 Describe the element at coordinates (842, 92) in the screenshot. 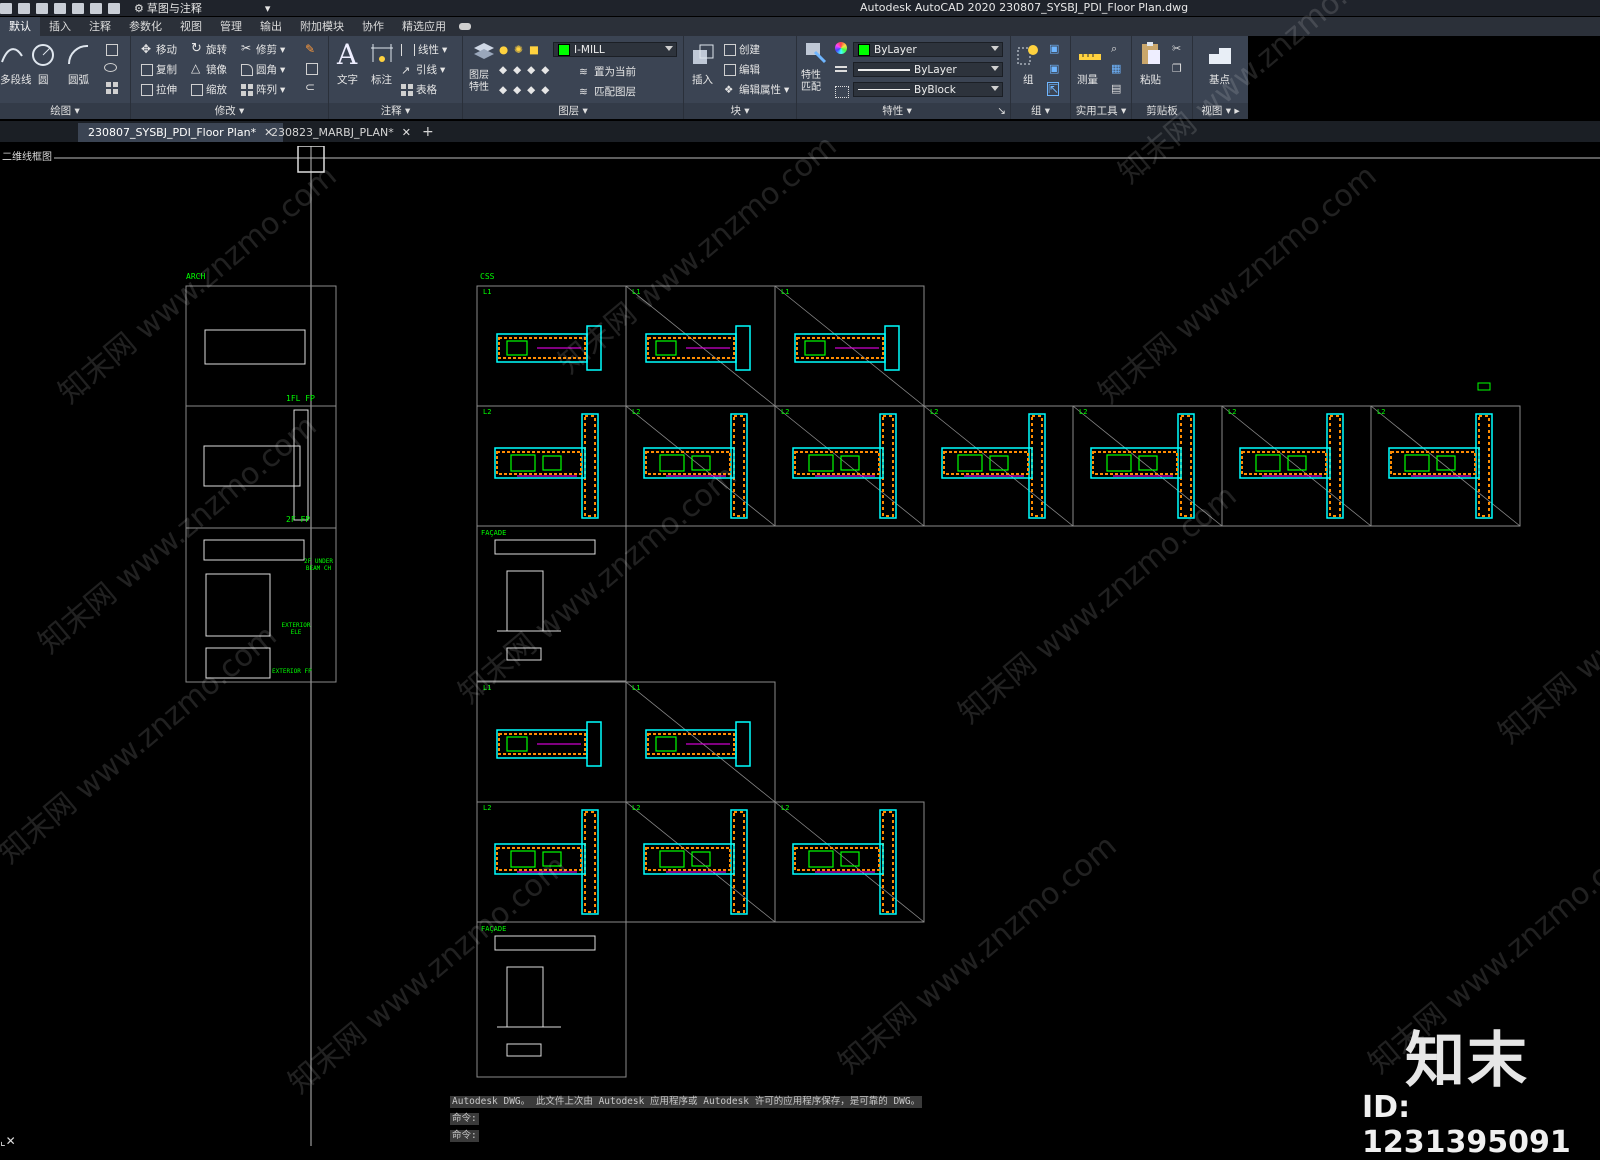

I see `transparency-icon` at that location.